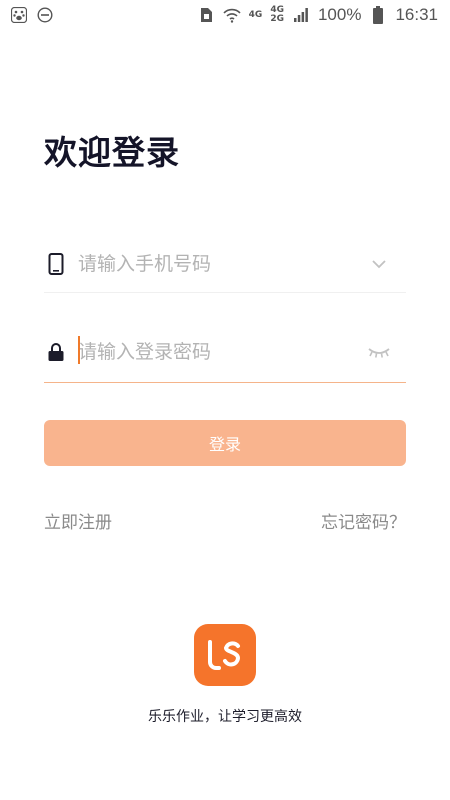  Describe the element at coordinates (79, 350) in the screenshot. I see `text-cursor` at that location.